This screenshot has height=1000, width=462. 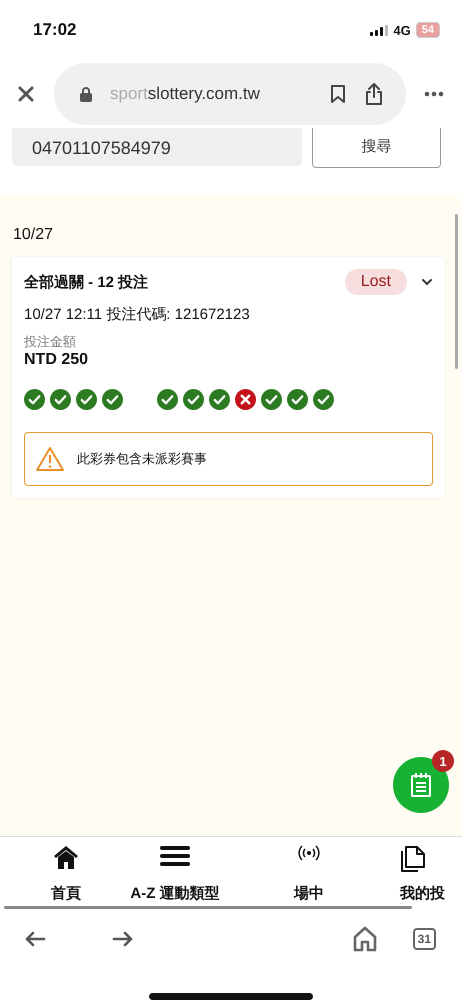 I want to click on tab-count-button: 31, so click(x=424, y=939).